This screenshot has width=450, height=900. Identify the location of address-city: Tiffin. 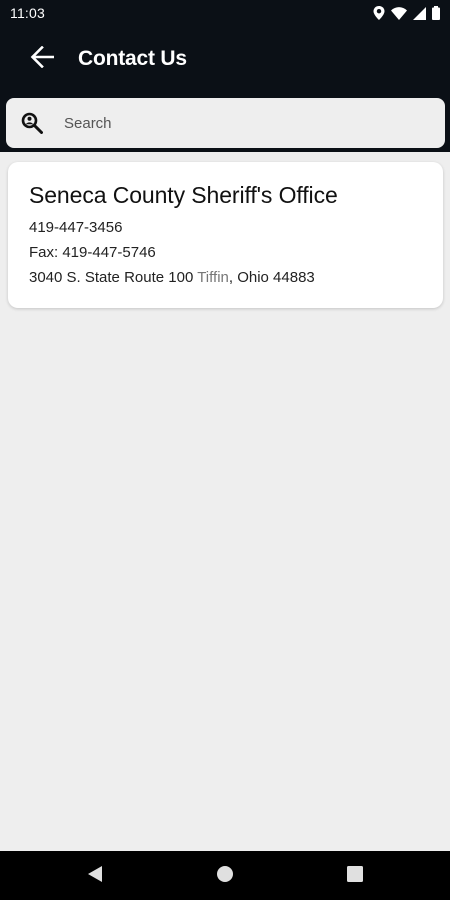
(213, 277).